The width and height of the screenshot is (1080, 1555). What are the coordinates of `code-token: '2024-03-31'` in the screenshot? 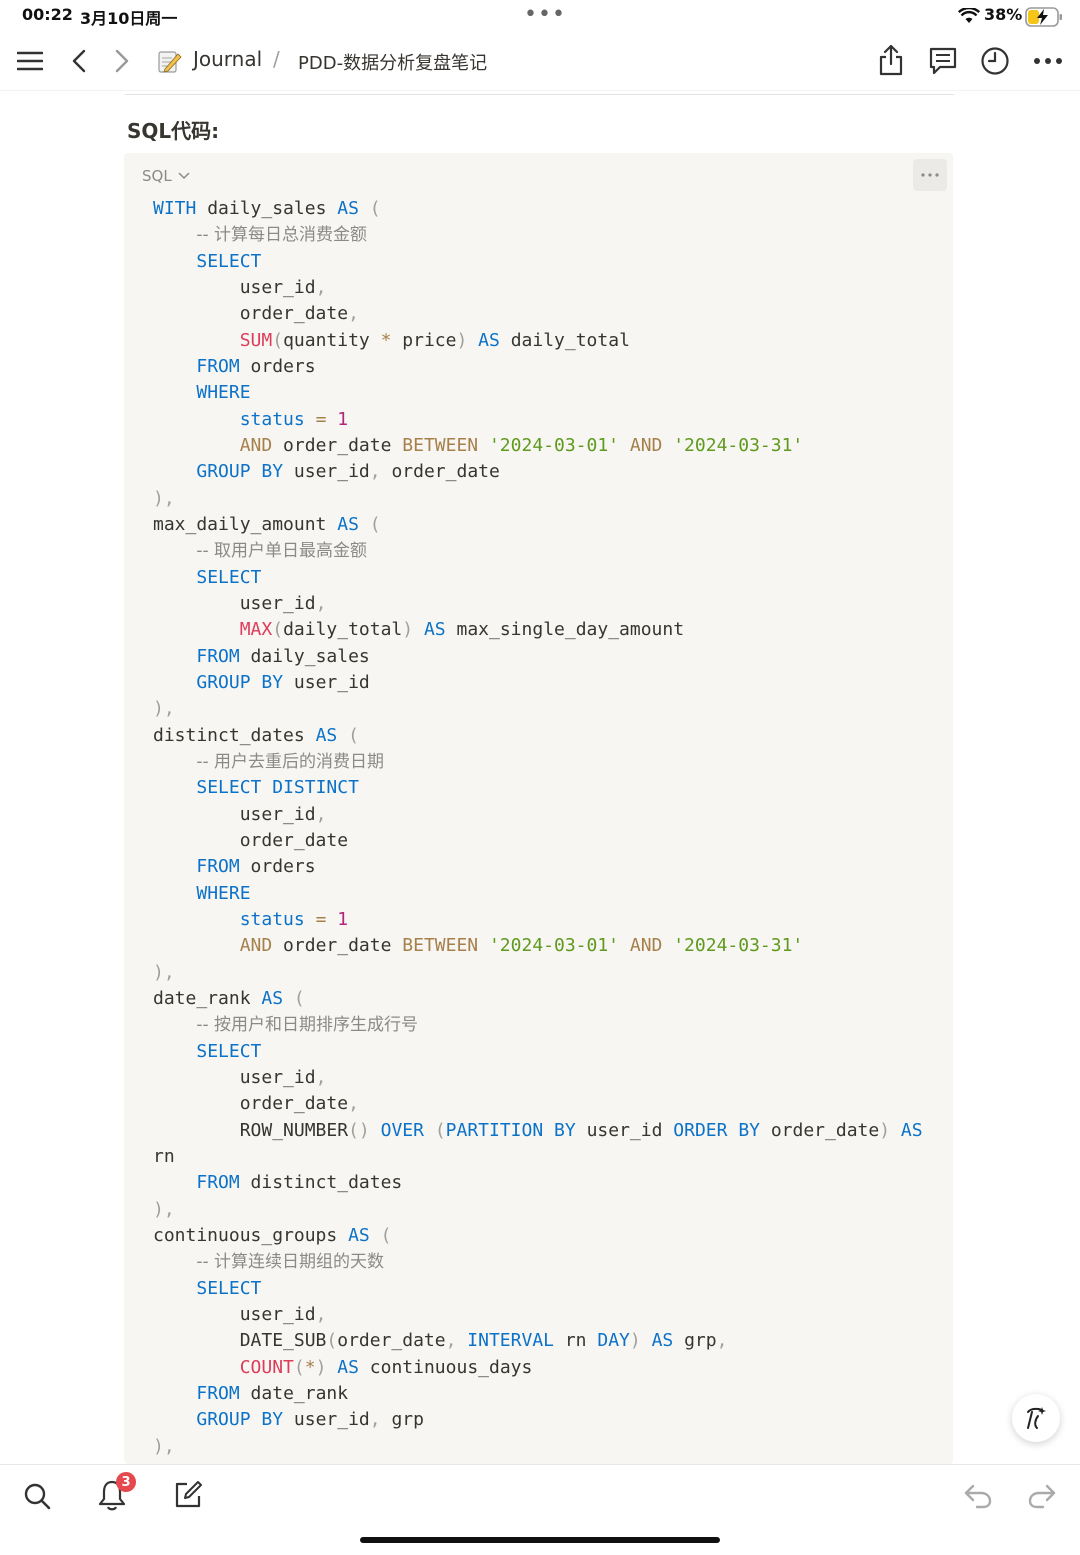 It's located at (738, 946).